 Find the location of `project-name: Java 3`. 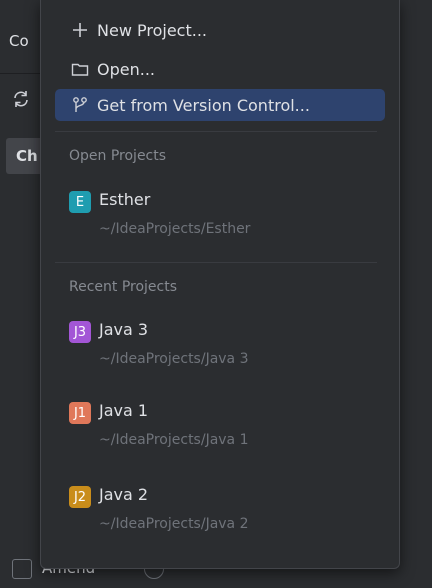

project-name: Java 3 is located at coordinates (124, 329).